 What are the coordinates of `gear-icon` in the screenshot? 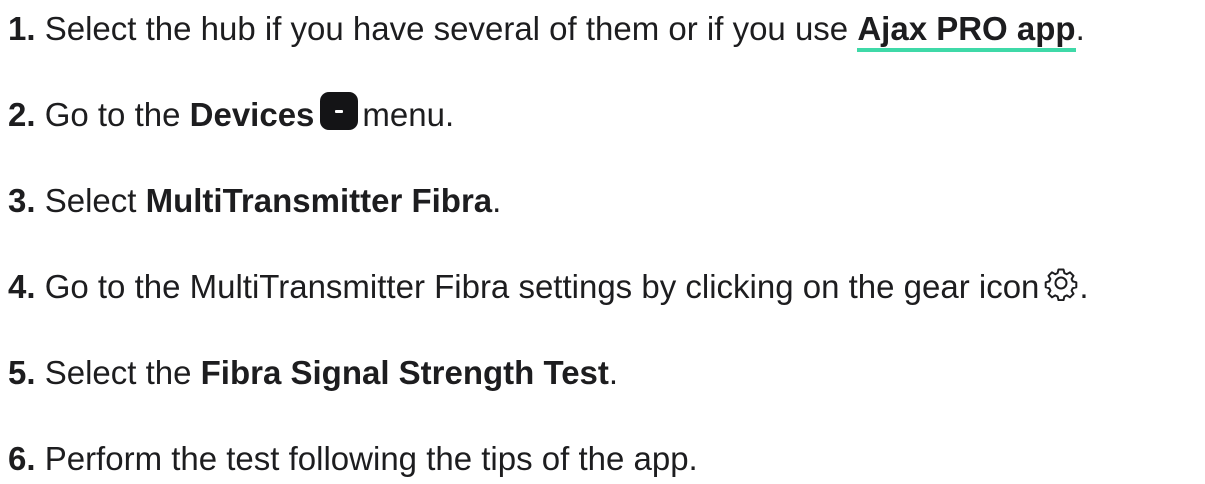 It's located at (1061, 283).